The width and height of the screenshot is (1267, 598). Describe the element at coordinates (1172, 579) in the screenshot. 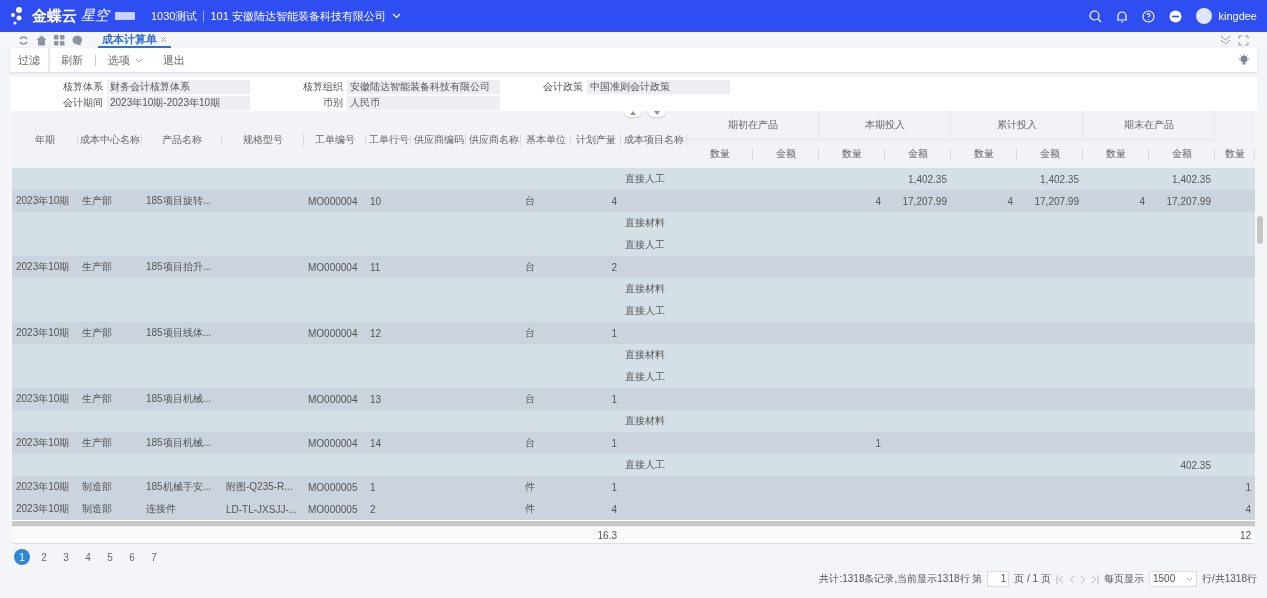

I see `per-page-select: 1500` at that location.